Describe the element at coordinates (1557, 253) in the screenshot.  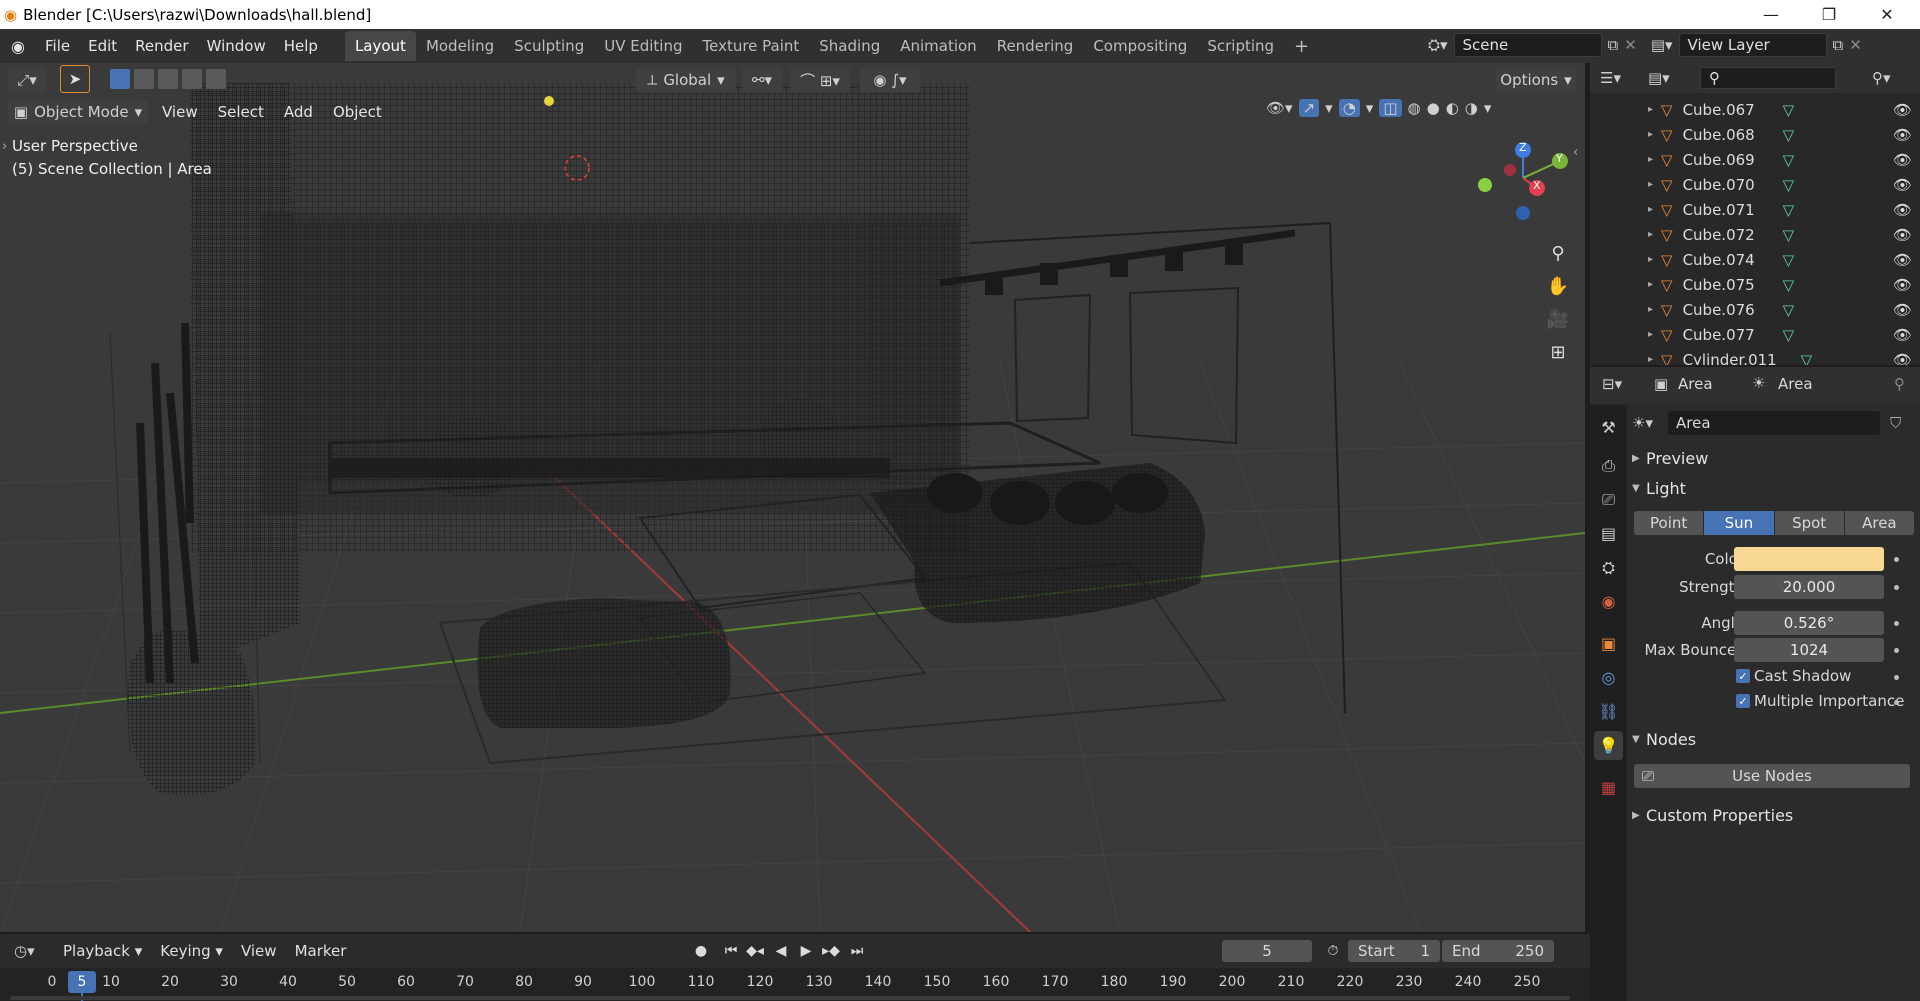
I see `zoom-icon: ⚲` at that location.